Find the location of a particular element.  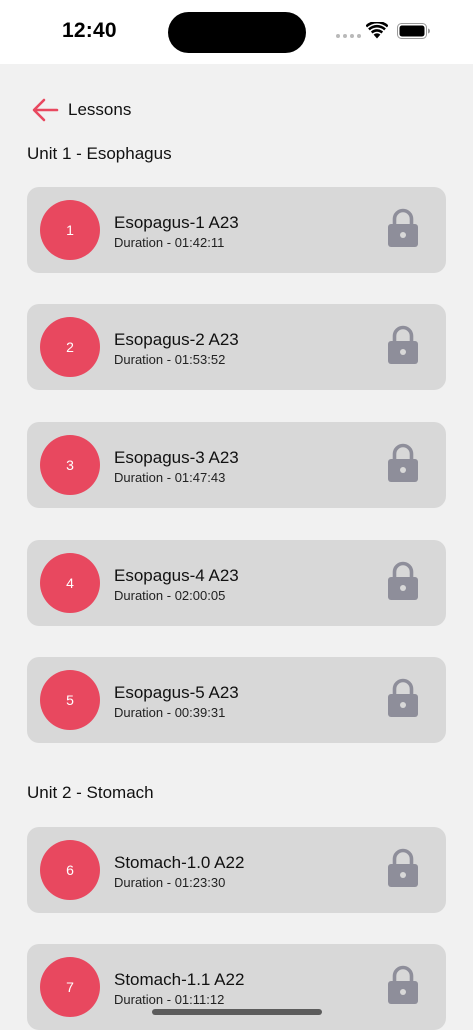

lesson-card: 5 Esopagus-5 A23 Duration - 00:39:31 is located at coordinates (236, 700).